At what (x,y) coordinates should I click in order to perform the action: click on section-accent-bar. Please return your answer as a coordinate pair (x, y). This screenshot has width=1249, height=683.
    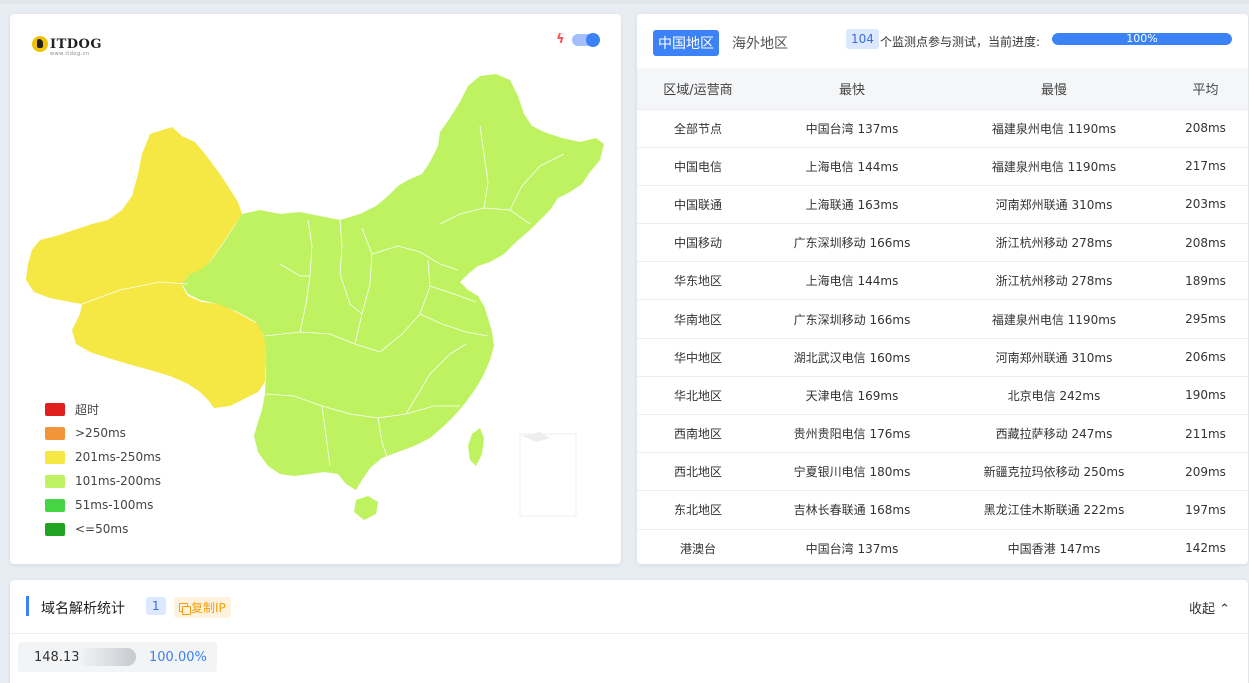
    Looking at the image, I should click on (27, 606).